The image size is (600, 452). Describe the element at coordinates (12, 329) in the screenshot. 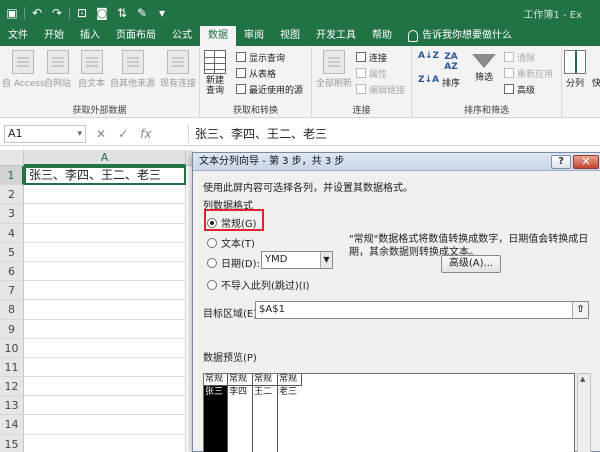

I see `row-header: 9` at that location.